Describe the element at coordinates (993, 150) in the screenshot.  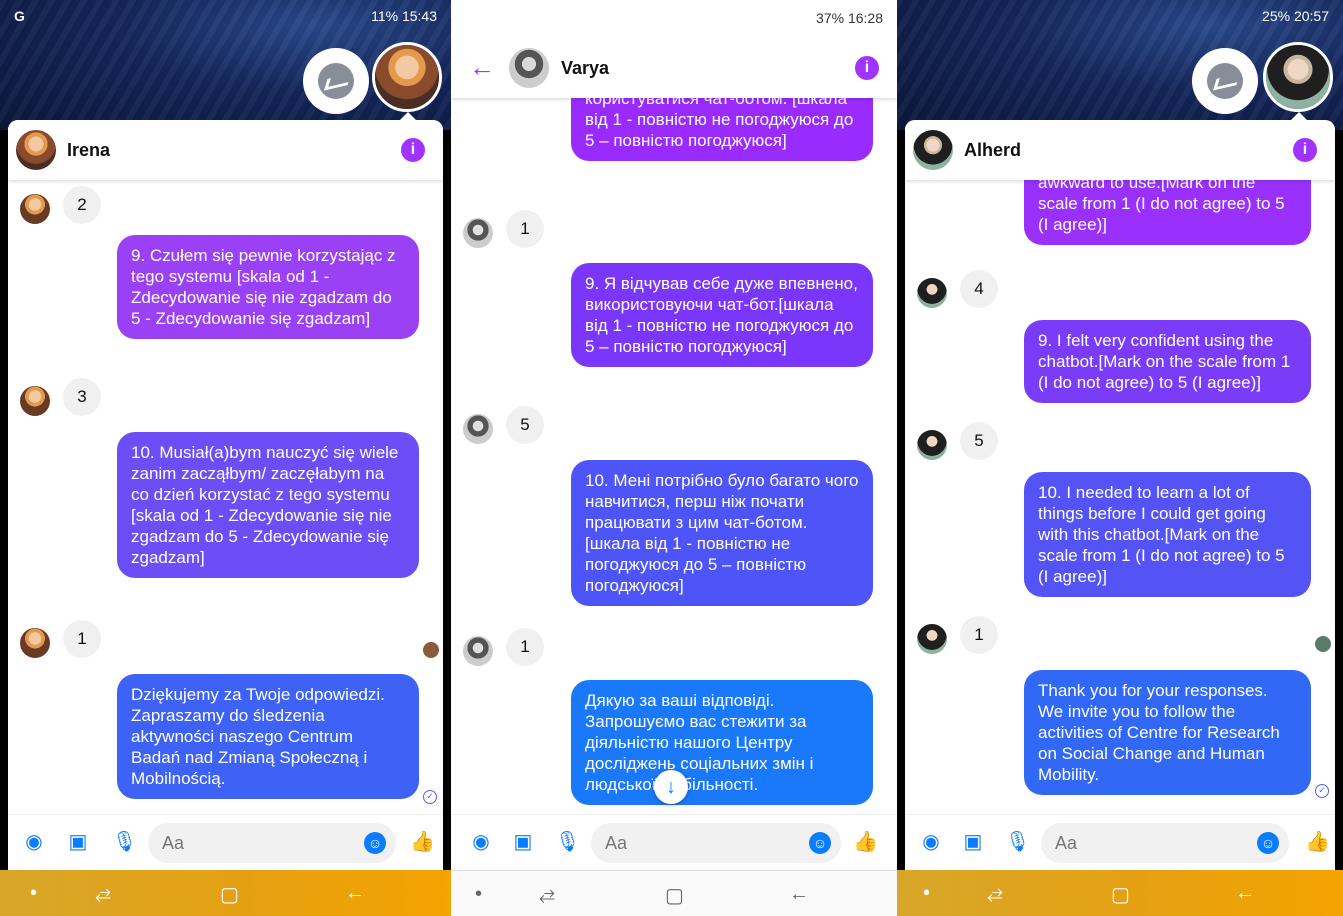
I see `contact-name: Alherd` at that location.